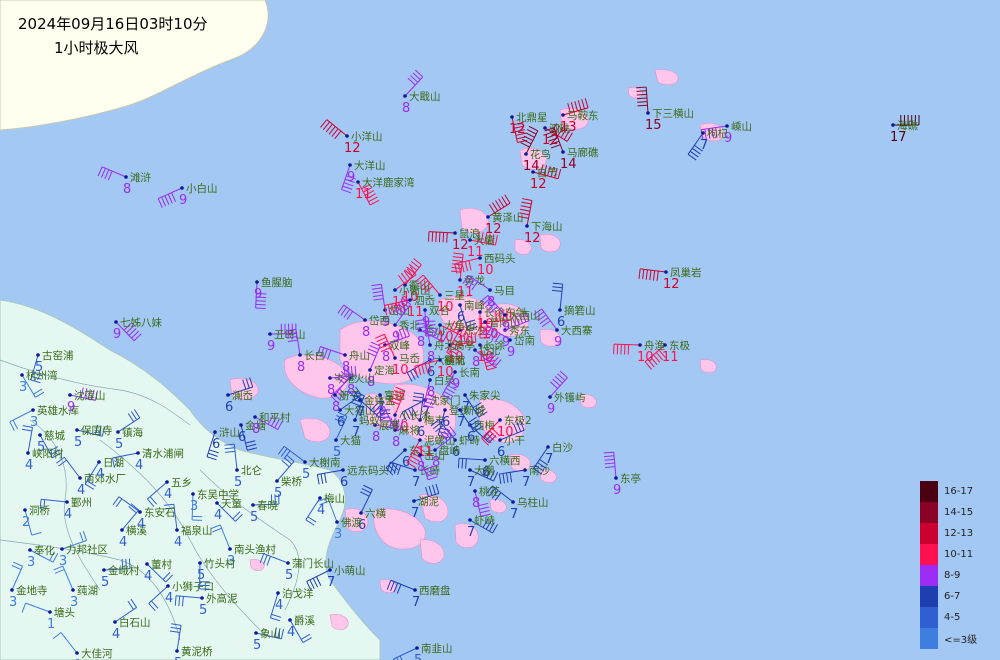 This screenshot has height=660, width=1000. What do you see at coordinates (434, 456) in the screenshot?
I see `station-name: 岙山` at bounding box center [434, 456].